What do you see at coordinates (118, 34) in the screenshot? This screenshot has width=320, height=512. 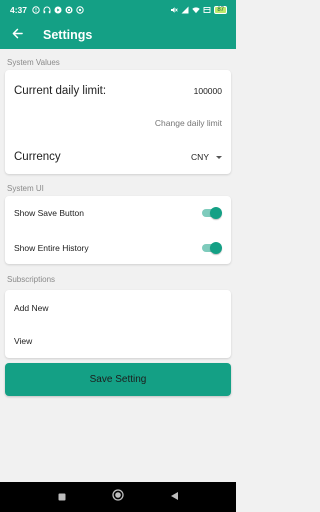 I see `app-bar: Settings` at bounding box center [118, 34].